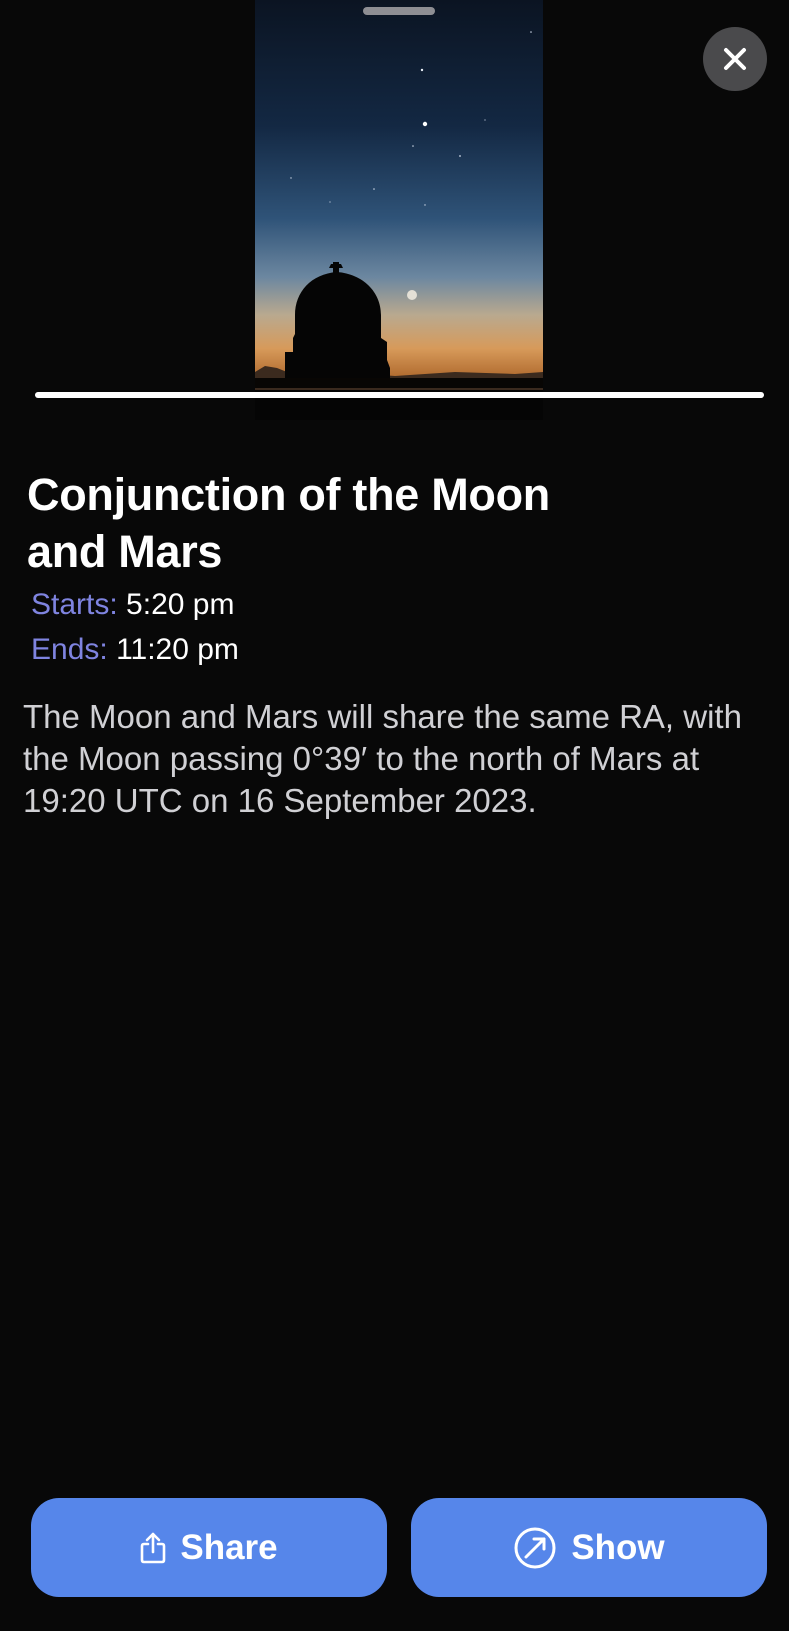 Image resolution: width=789 pixels, height=1631 pixels. Describe the element at coordinates (180, 604) in the screenshot. I see `starts-value: 5:20 pm` at that location.